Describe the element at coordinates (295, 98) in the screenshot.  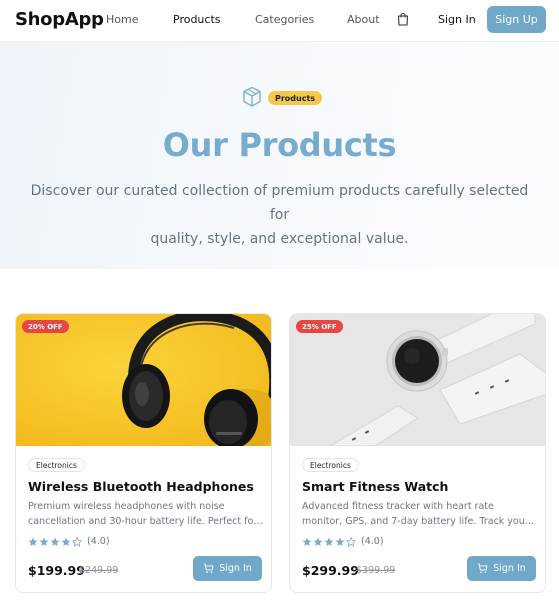
I see `section-badge: Products` at that location.